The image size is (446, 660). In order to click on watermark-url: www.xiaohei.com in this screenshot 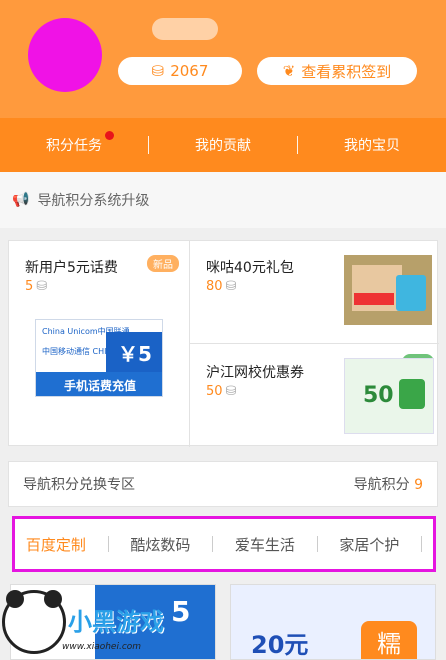, I will do `click(102, 647)`.